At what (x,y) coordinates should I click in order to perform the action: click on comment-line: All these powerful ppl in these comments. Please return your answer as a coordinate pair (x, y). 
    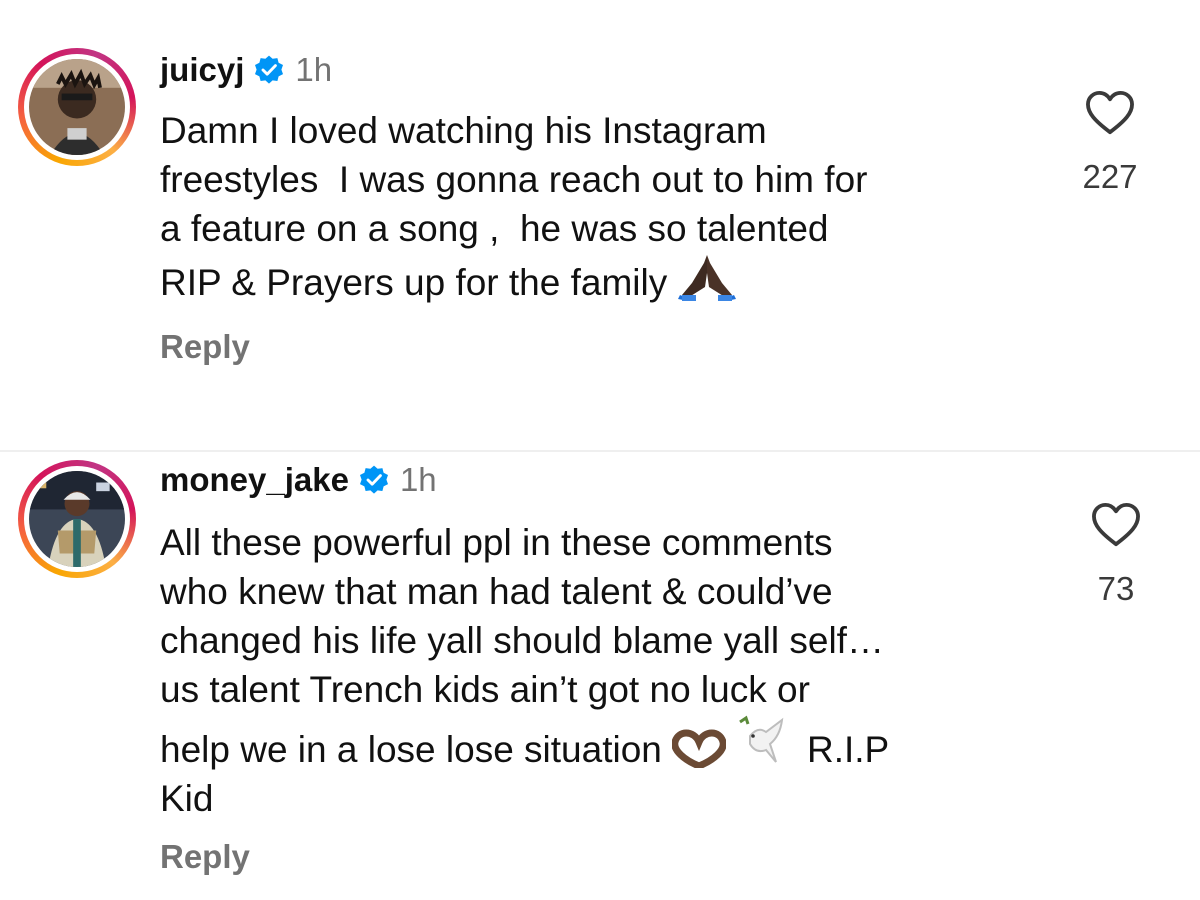
    Looking at the image, I should click on (496, 542).